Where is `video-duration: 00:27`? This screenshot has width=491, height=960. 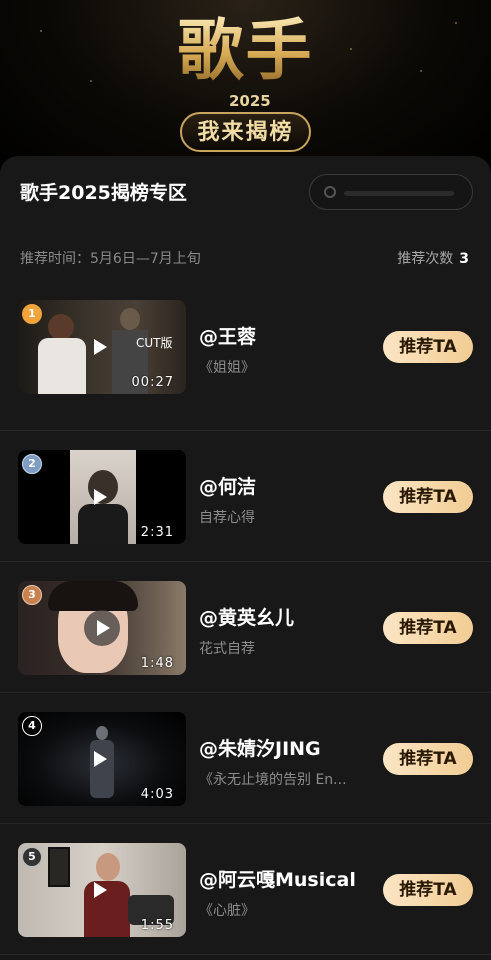 video-duration: 00:27 is located at coordinates (152, 382).